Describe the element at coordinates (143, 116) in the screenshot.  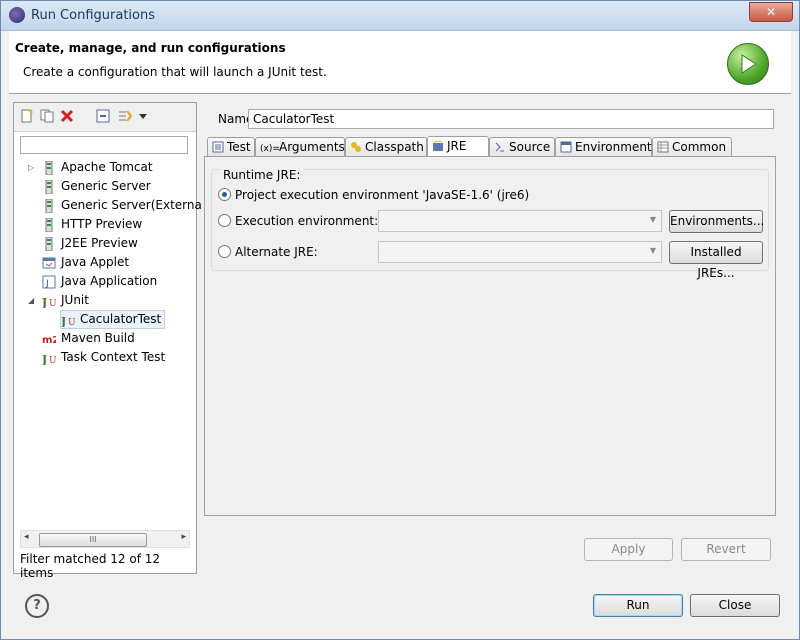
I see `view-menu-dropdown-icon` at that location.